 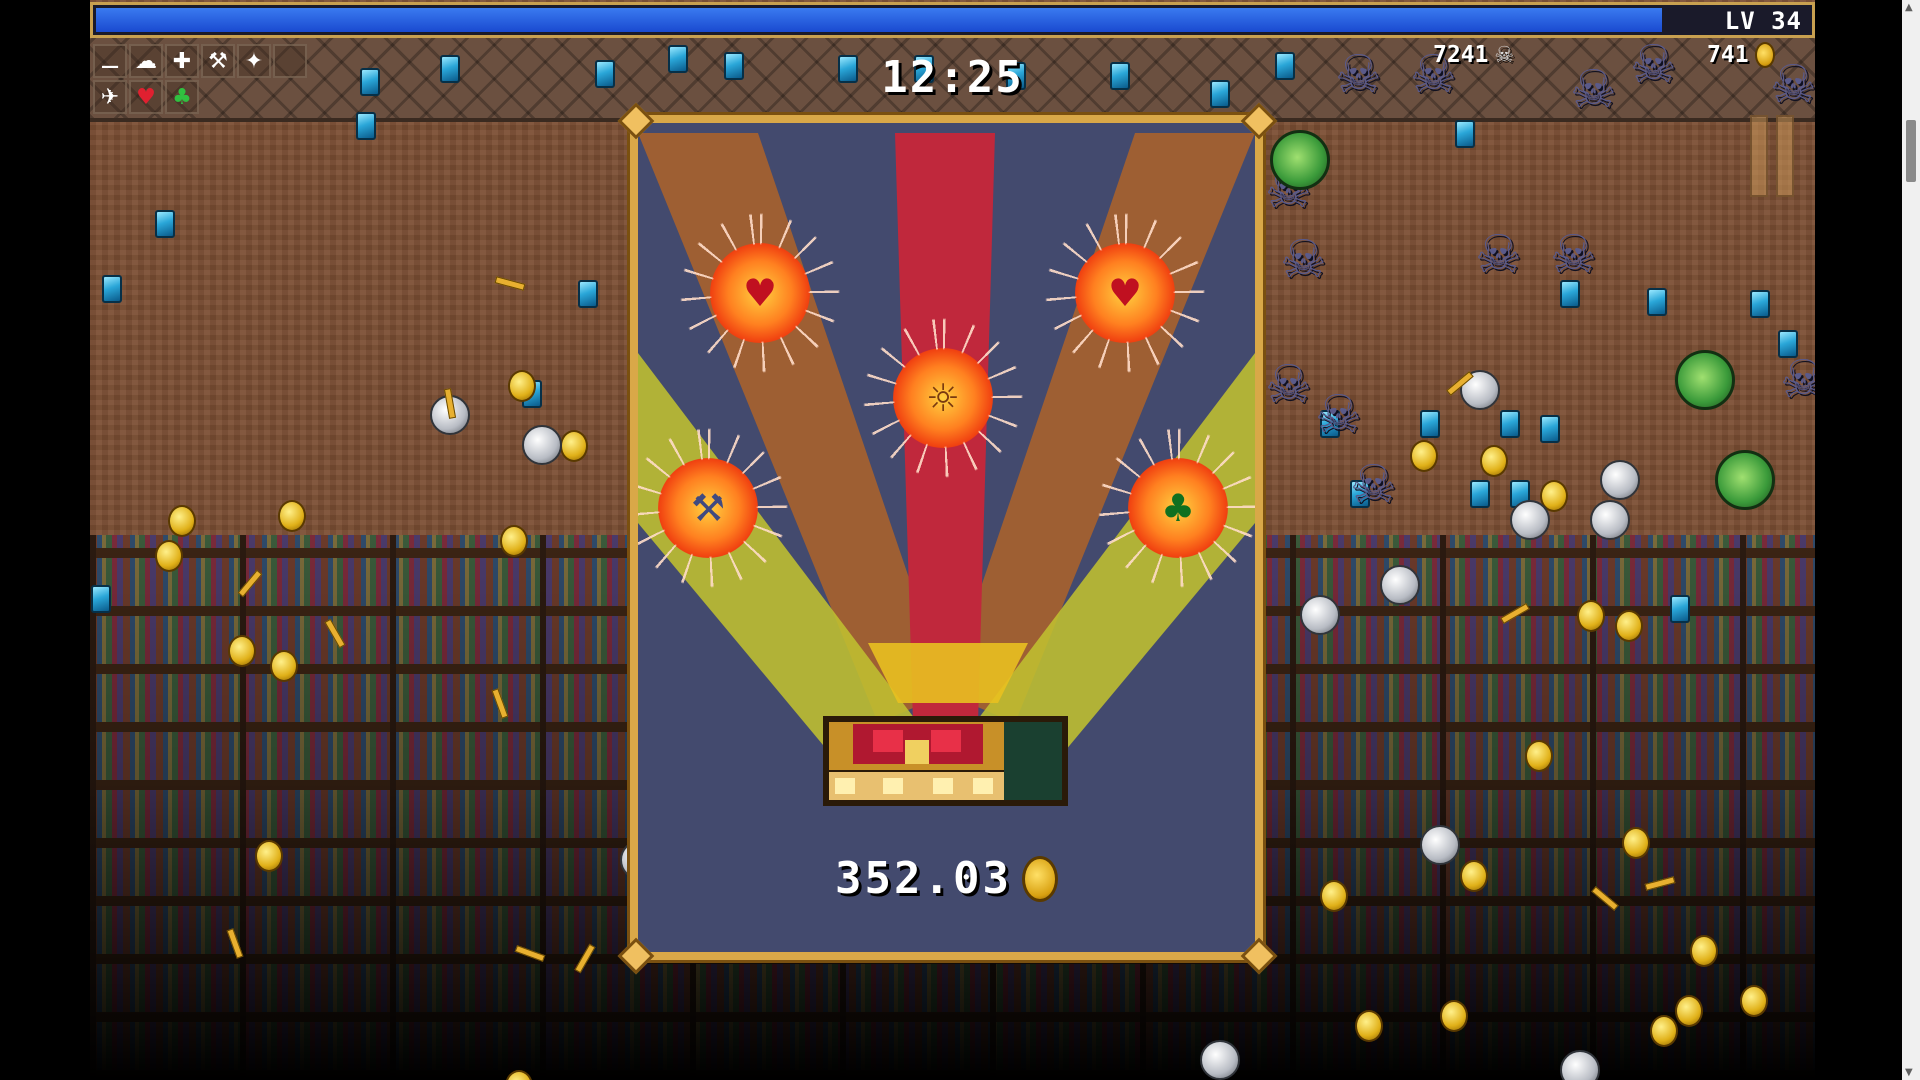 What do you see at coordinates (1909, 1072) in the screenshot?
I see `scroll-down-arrow: ▼` at bounding box center [1909, 1072].